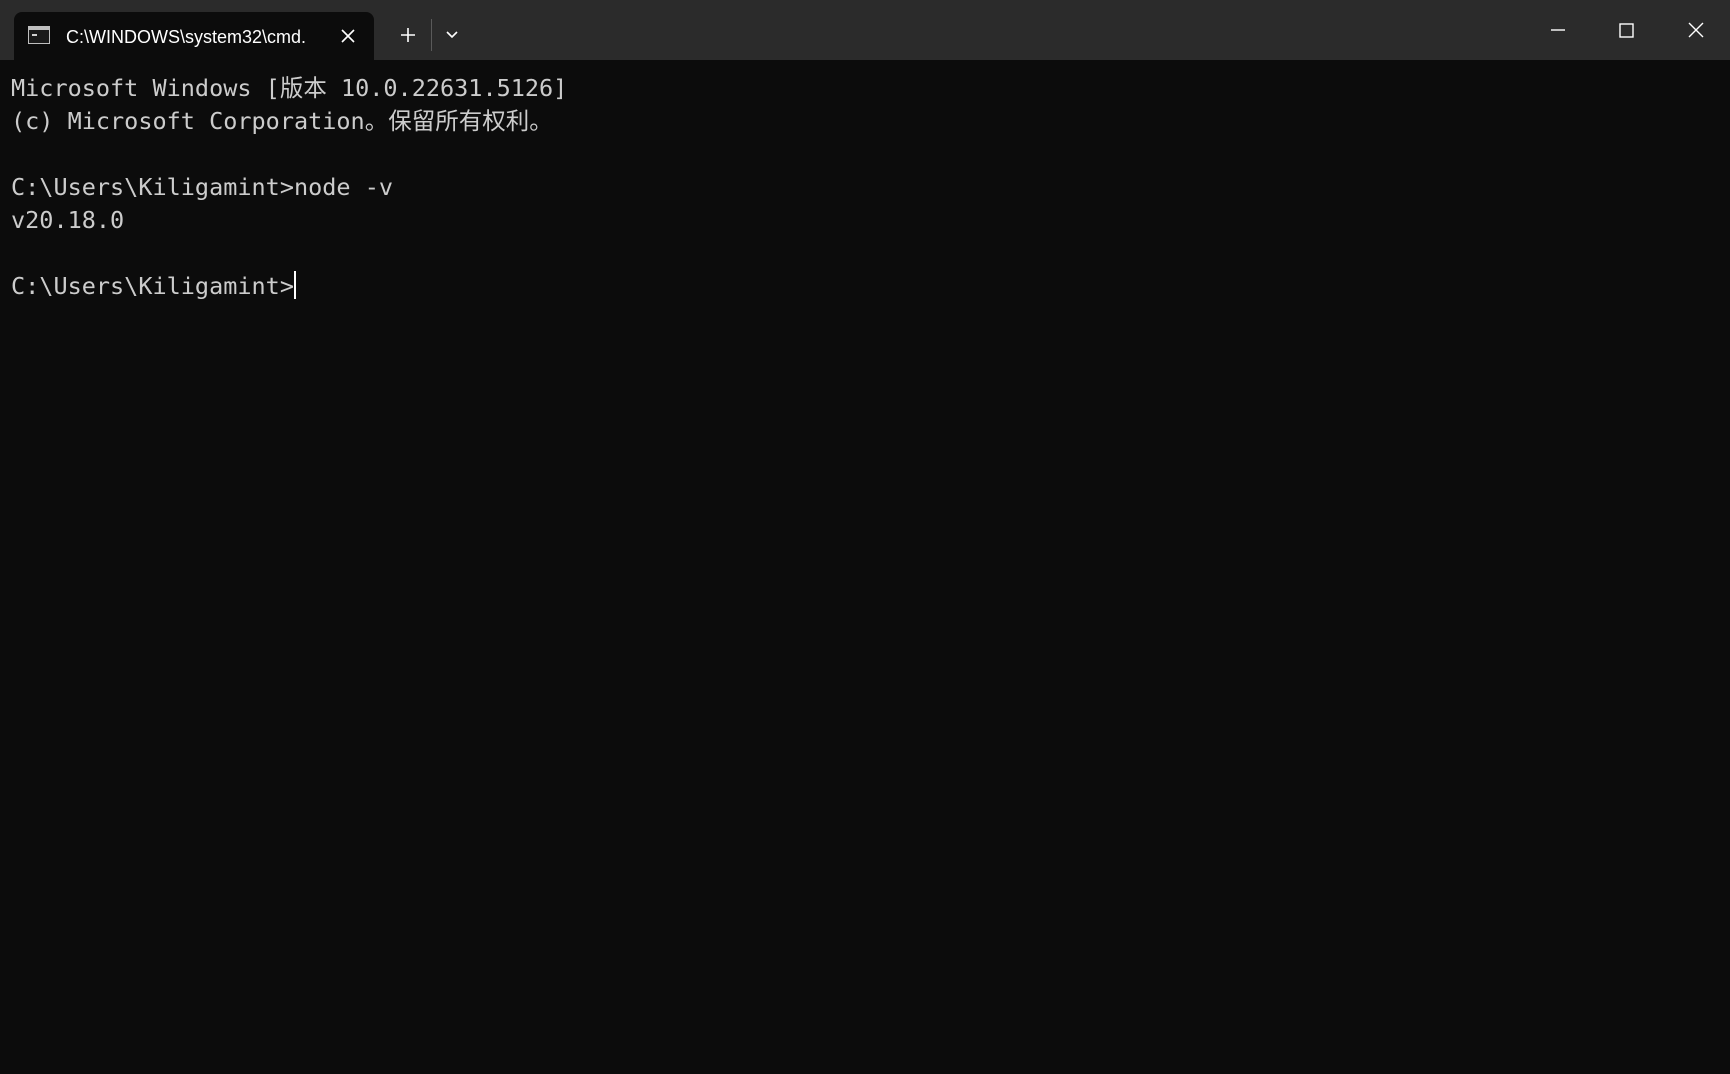 The image size is (1730, 1074). I want to click on toolbar-divider, so click(431, 35).